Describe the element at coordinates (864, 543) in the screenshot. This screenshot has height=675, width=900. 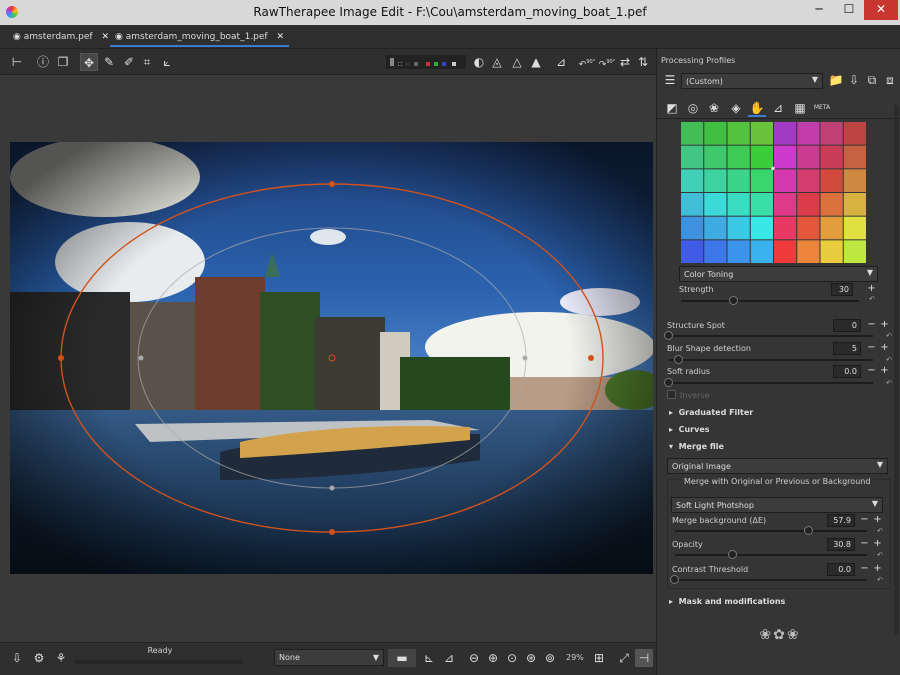
I see `opacity-minus-button: −` at that location.